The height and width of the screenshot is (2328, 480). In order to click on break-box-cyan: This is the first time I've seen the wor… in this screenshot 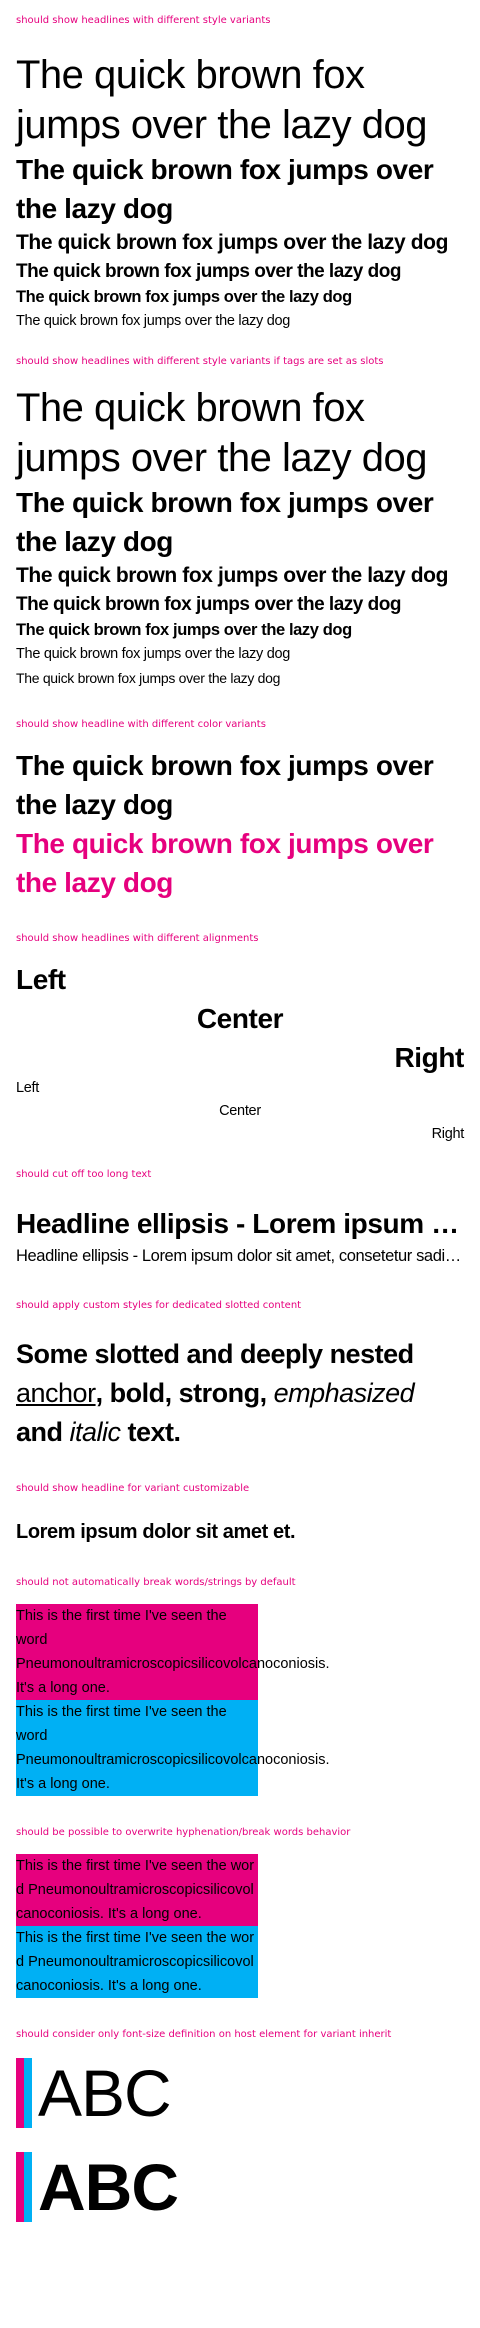, I will do `click(137, 1962)`.